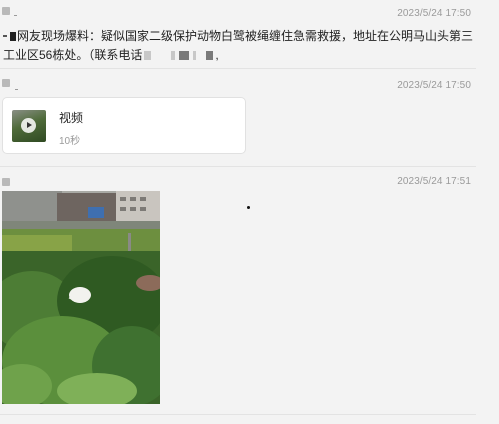 The width and height of the screenshot is (499, 424). Describe the element at coordinates (71, 118) in the screenshot. I see `video-title: 视频` at that location.